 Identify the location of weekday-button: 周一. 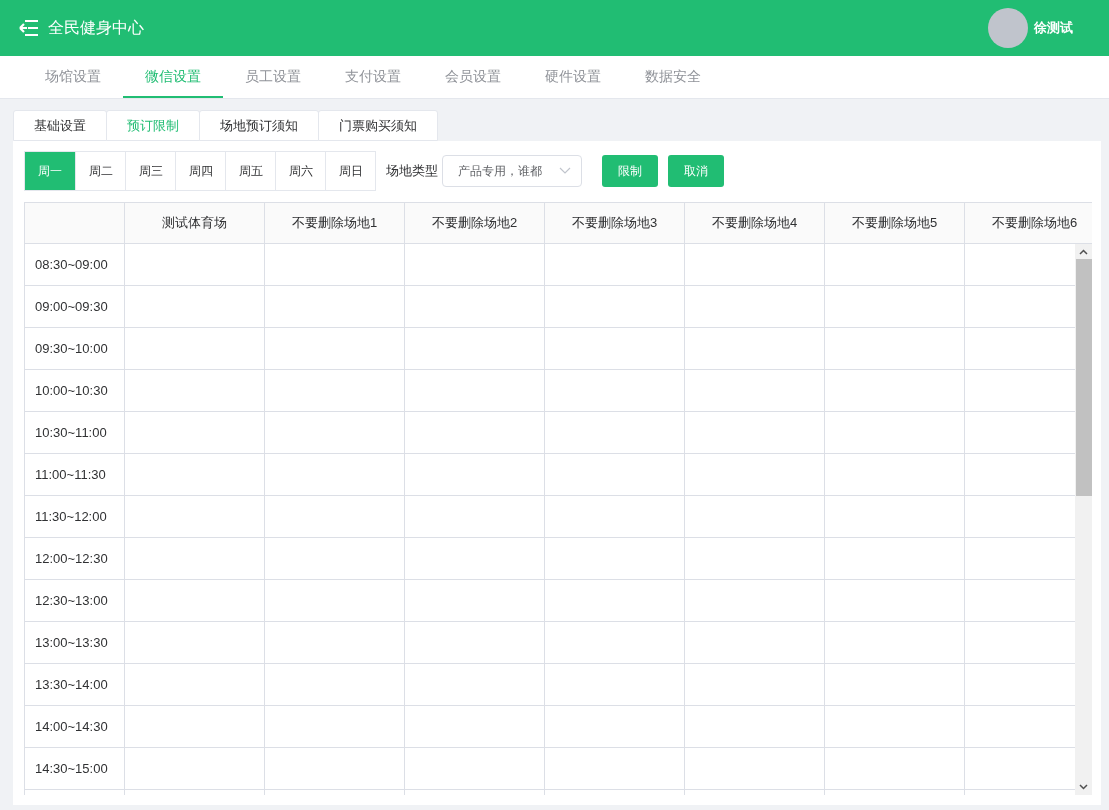
(50, 171).